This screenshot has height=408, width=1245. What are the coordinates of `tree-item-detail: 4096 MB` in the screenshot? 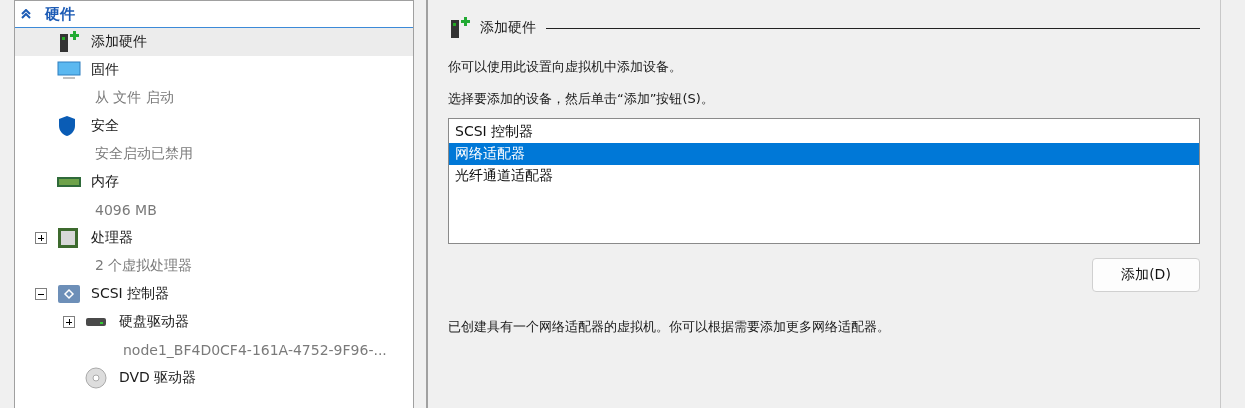 It's located at (126, 210).